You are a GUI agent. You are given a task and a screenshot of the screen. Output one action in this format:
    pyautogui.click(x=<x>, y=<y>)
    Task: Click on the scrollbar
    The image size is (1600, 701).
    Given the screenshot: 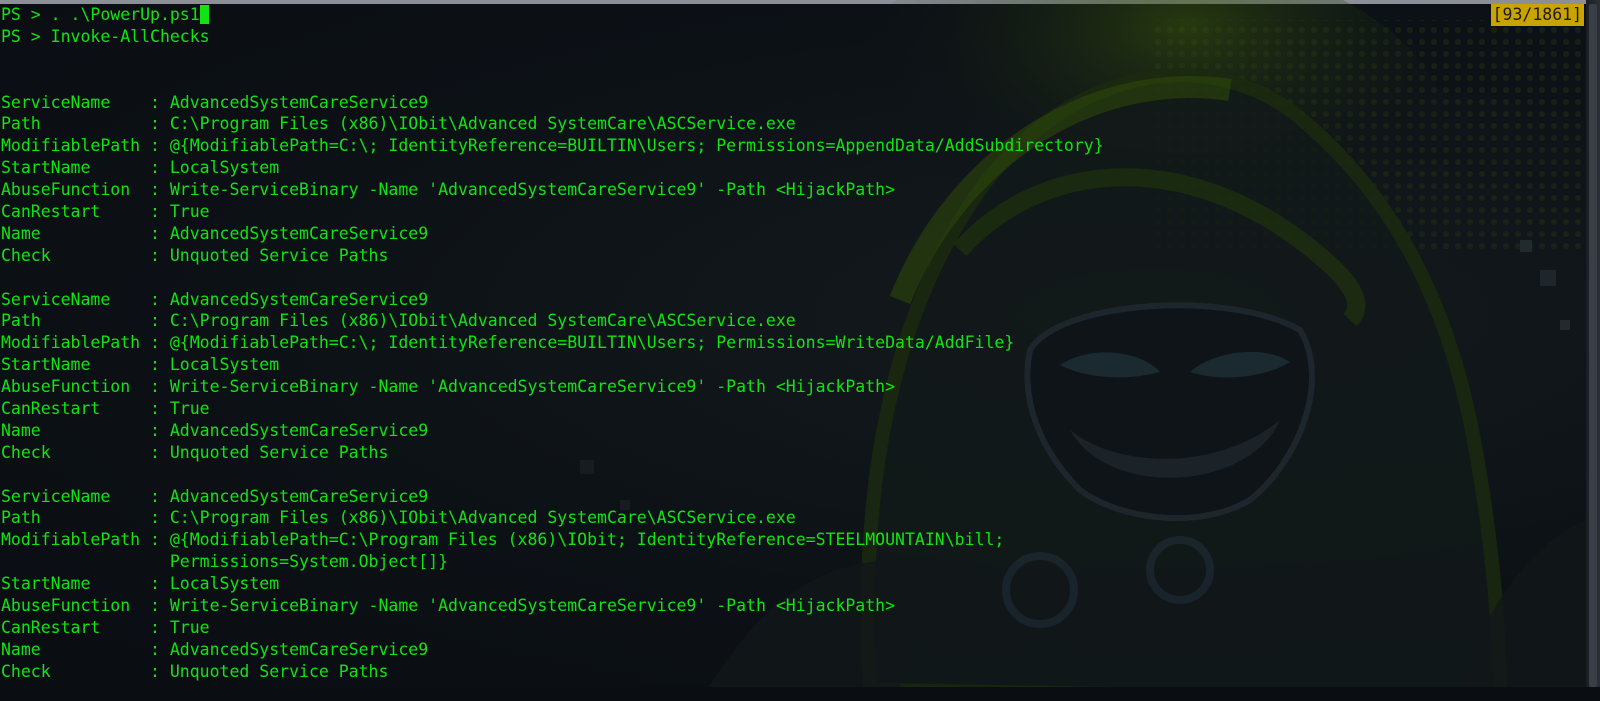 What is the action you would take?
    pyautogui.click(x=1593, y=350)
    